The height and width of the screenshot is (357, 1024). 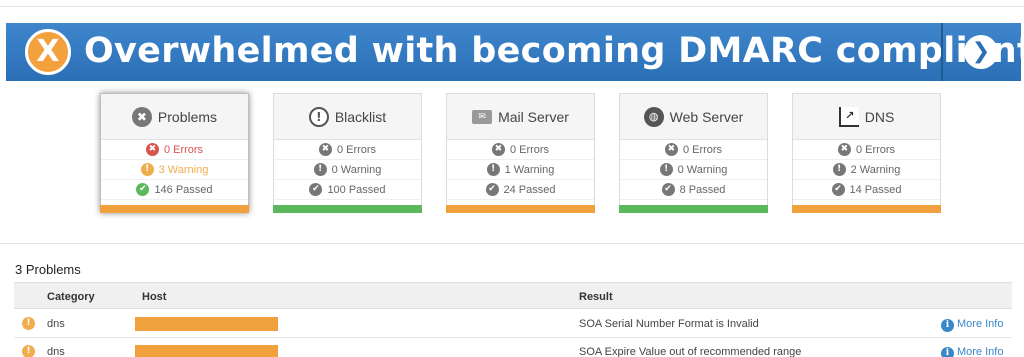 I want to click on card-header: ✖ Problems, so click(x=174, y=117).